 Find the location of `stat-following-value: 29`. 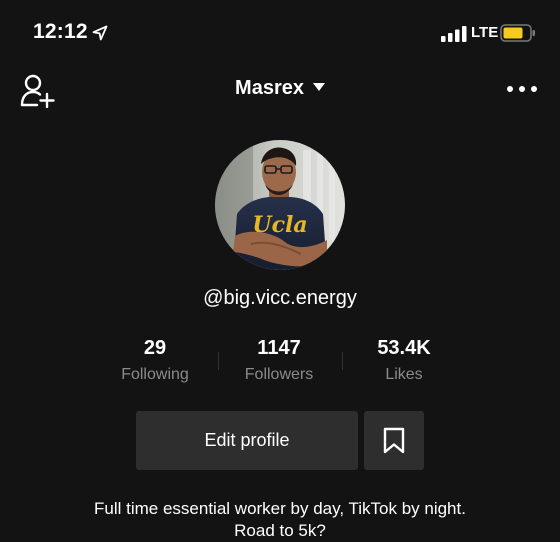

stat-following-value: 29 is located at coordinates (155, 348).